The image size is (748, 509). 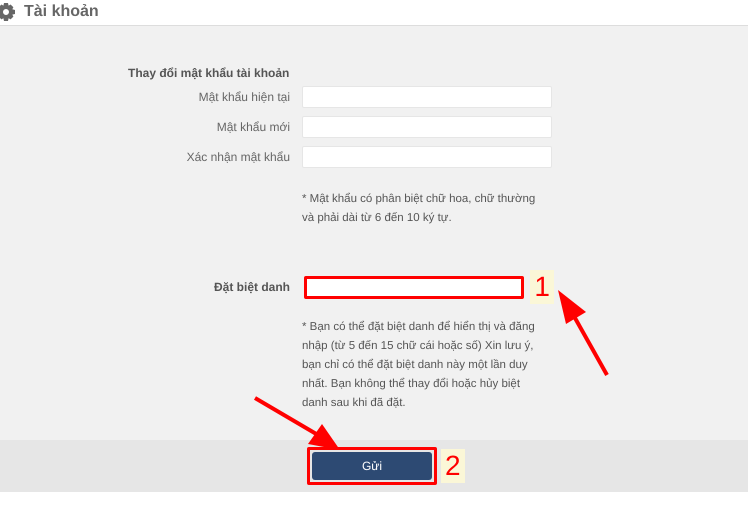 I want to click on submit-button: Gửi, so click(x=372, y=466).